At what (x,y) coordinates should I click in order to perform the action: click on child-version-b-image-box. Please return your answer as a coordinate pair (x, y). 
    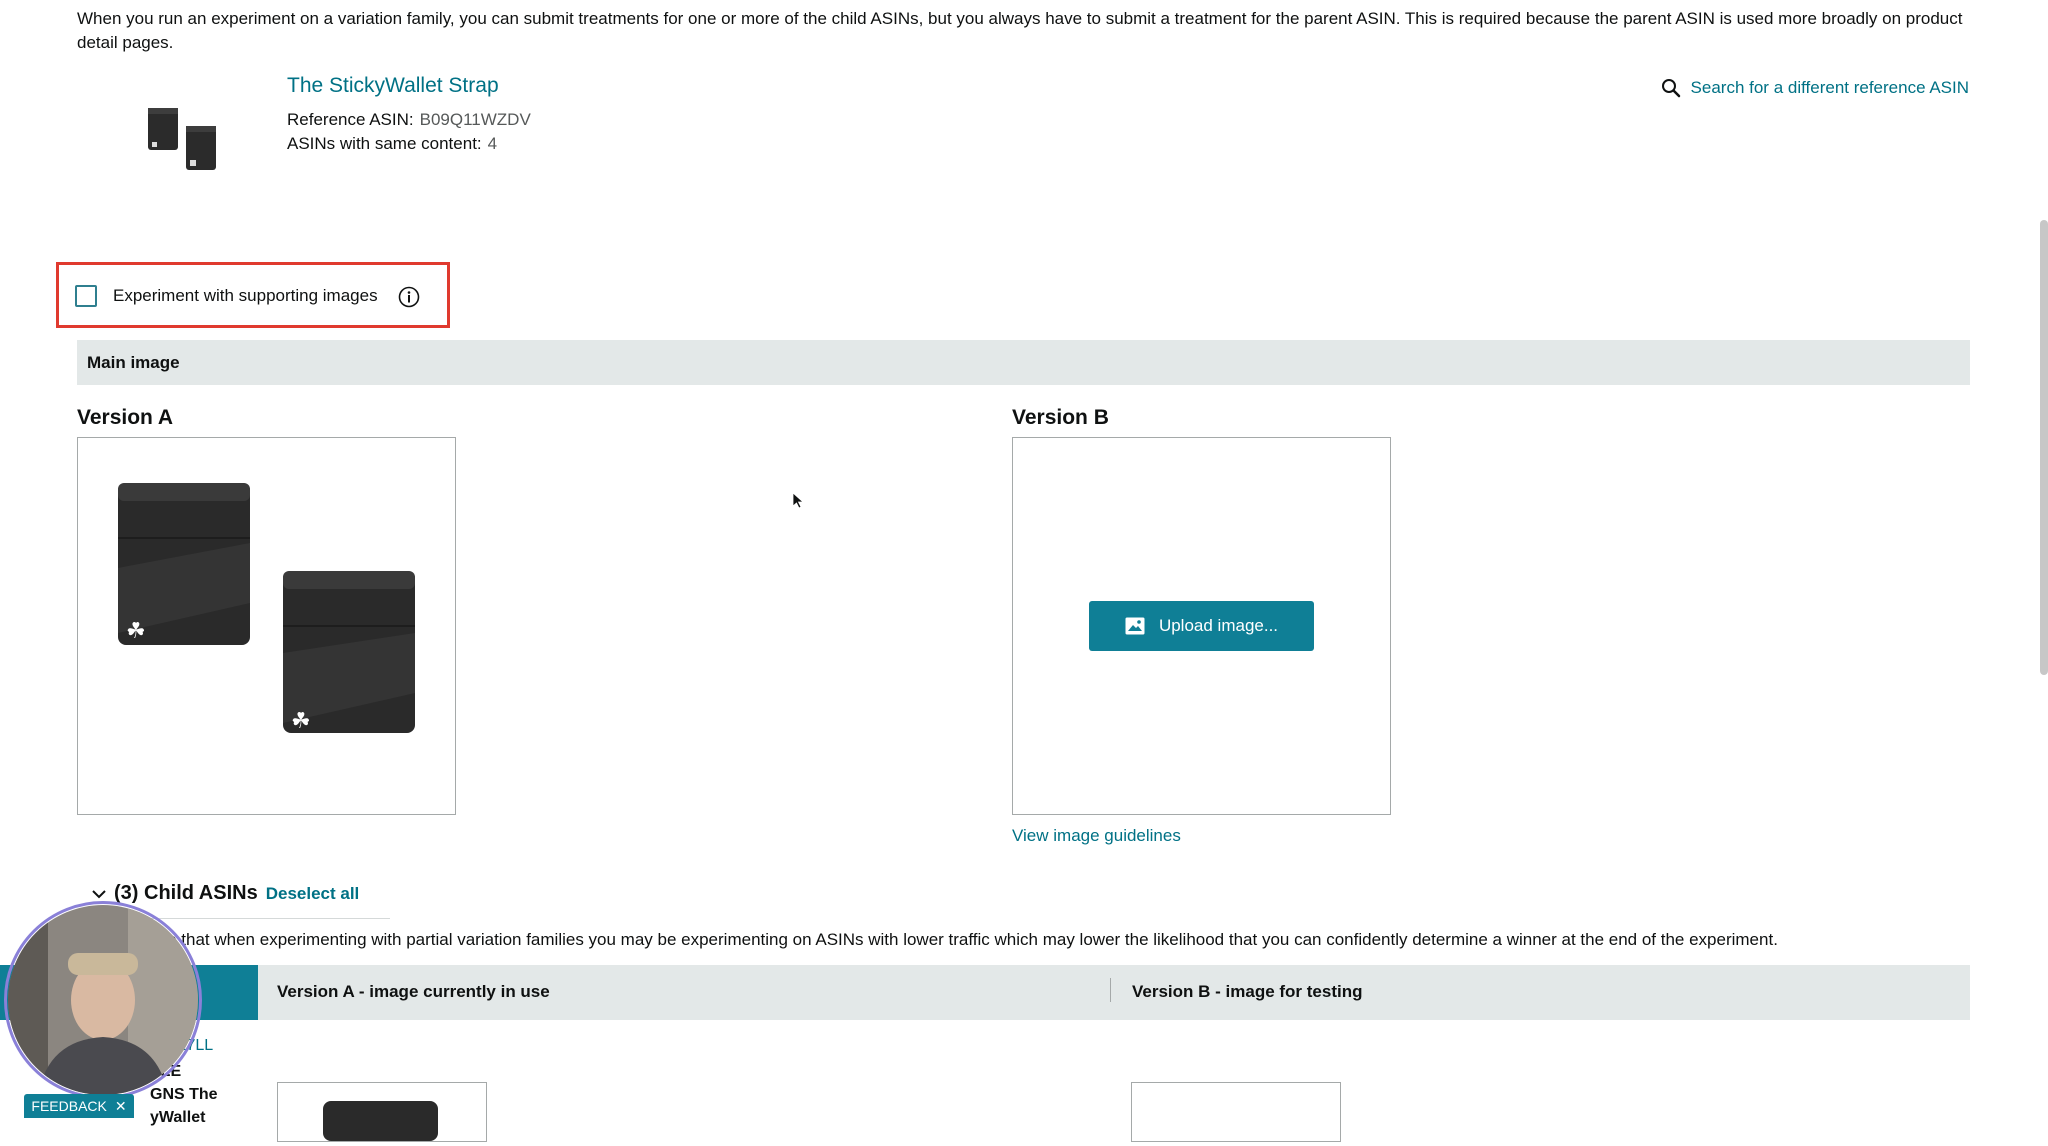
    Looking at the image, I should click on (1236, 1112).